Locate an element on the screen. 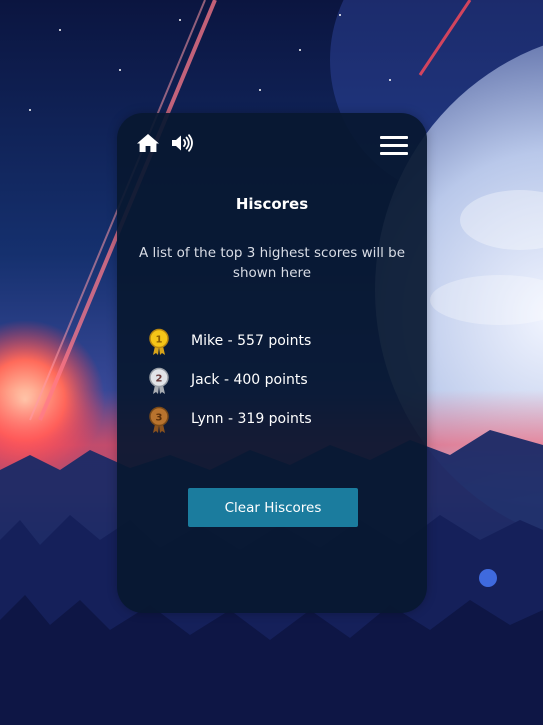 The height and width of the screenshot is (725, 543). speaker-volume-icon is located at coordinates (183, 143).